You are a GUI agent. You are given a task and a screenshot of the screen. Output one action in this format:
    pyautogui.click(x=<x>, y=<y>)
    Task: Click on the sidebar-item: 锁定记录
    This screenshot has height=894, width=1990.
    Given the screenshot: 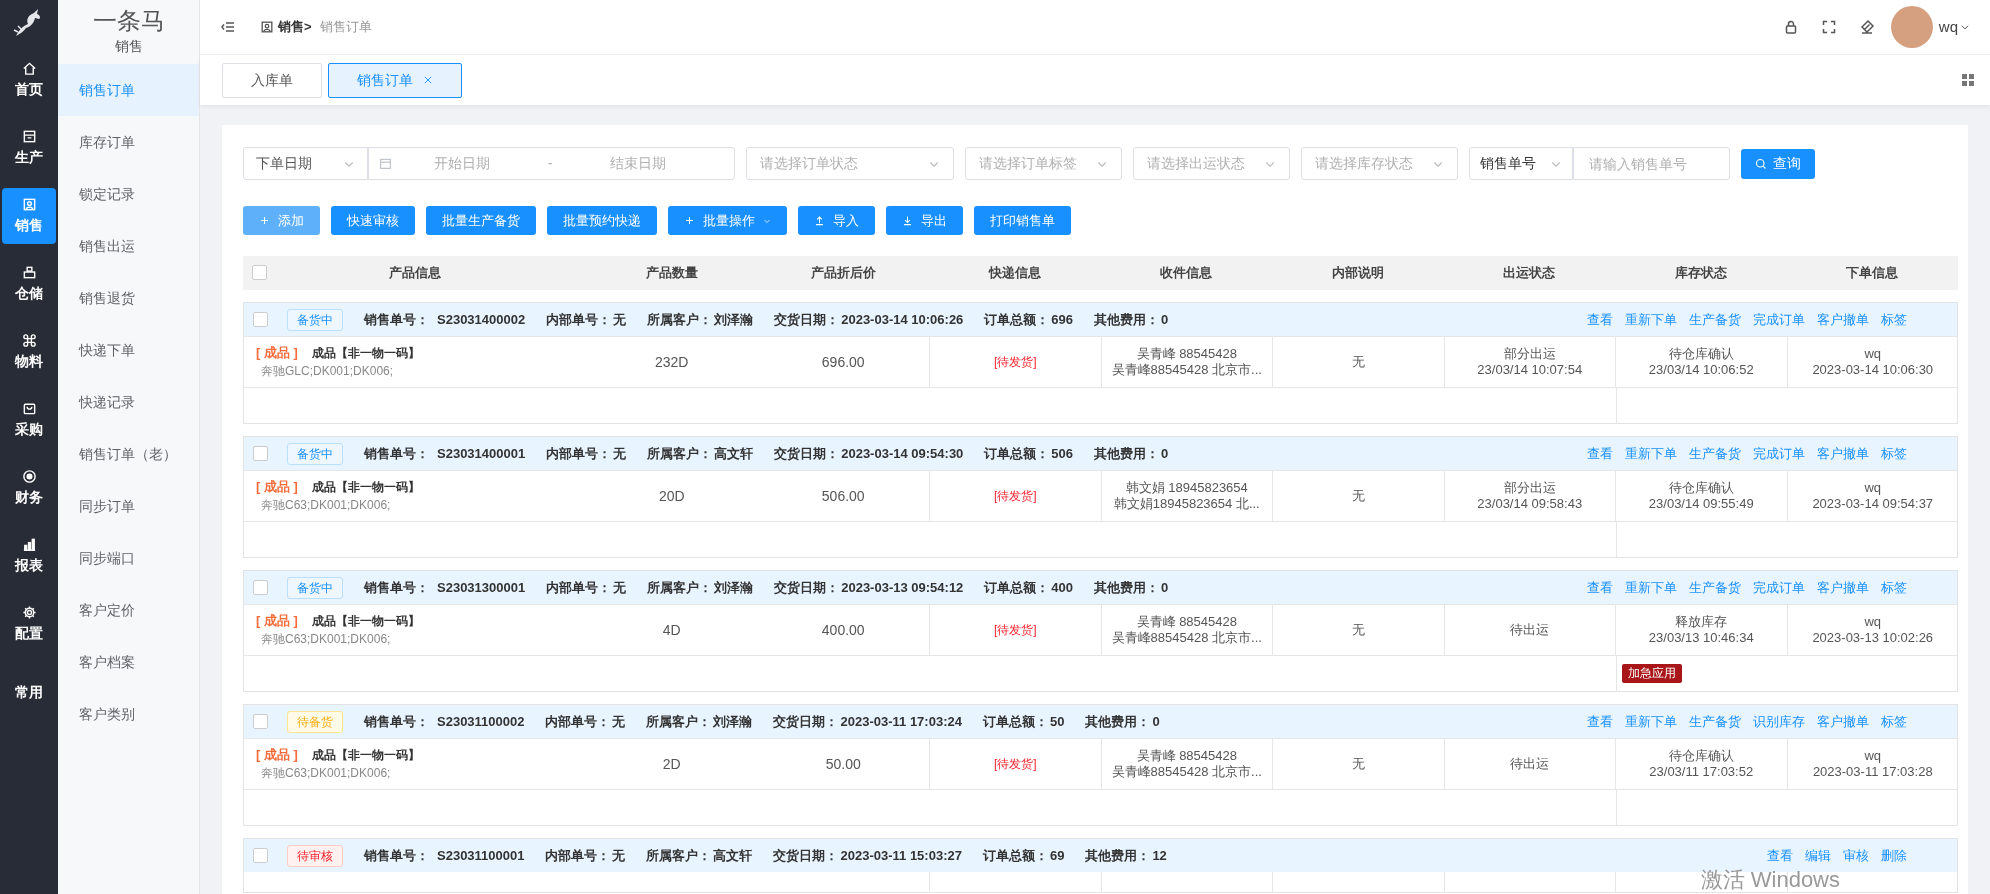 What is the action you would take?
    pyautogui.click(x=128, y=194)
    